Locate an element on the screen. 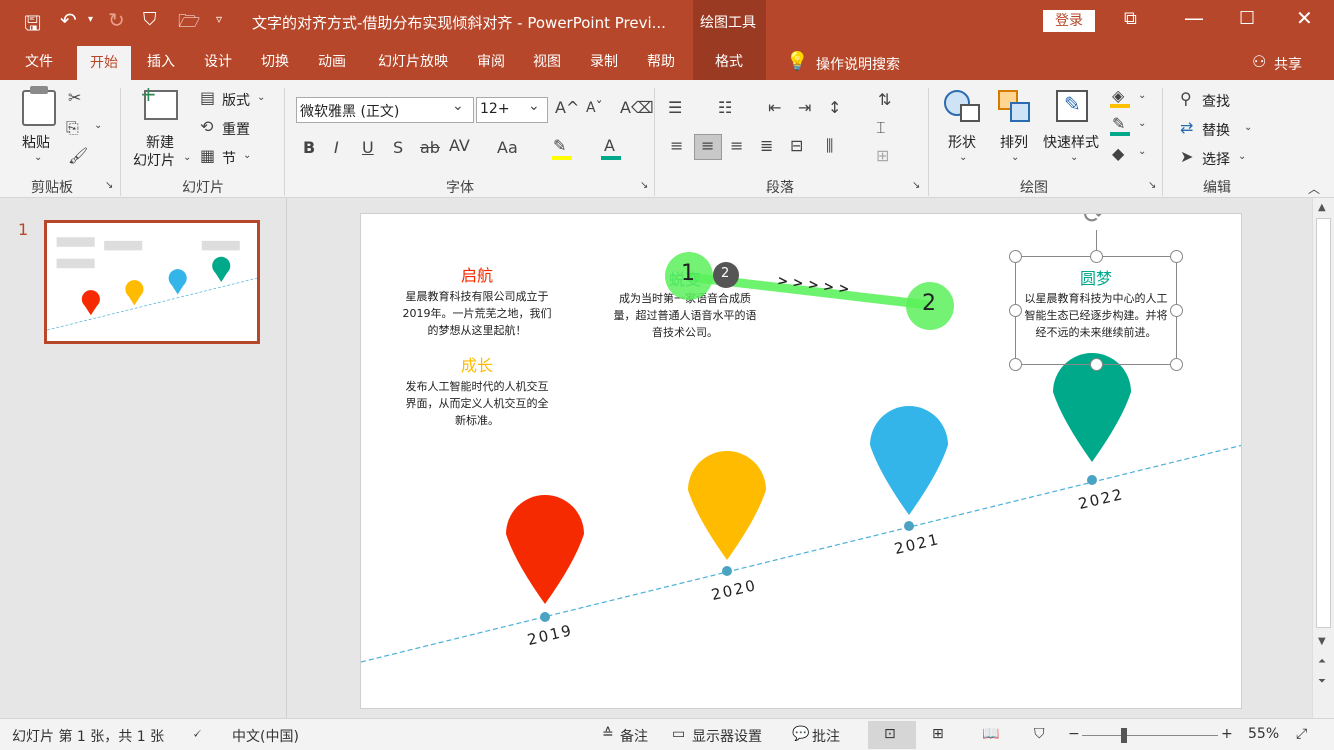 The width and height of the screenshot is (1334, 750). notes-button: 备注 is located at coordinates (634, 736).